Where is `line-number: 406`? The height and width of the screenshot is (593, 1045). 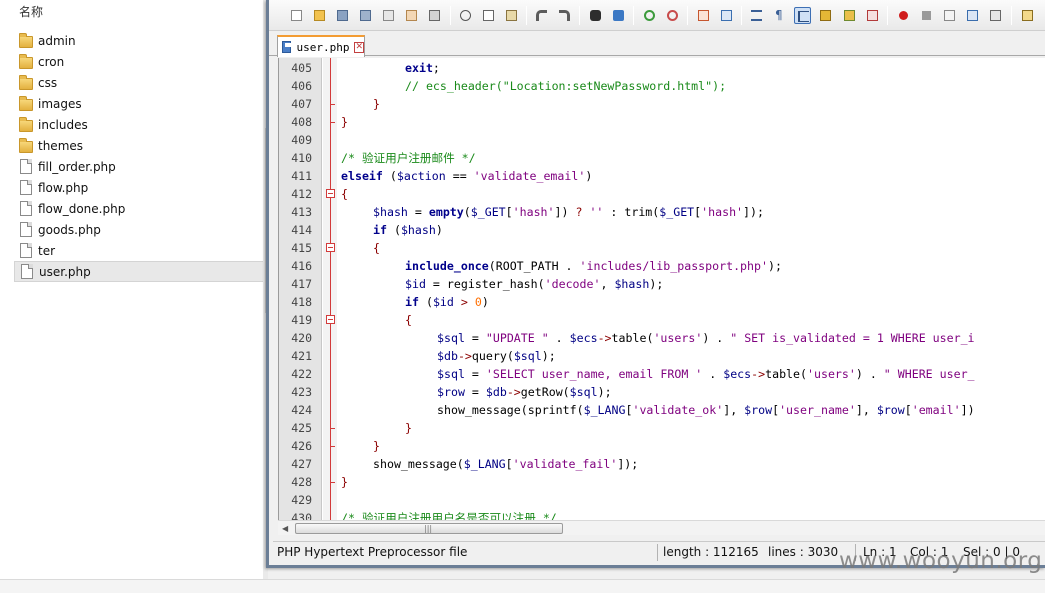 line-number: 406 is located at coordinates (301, 86).